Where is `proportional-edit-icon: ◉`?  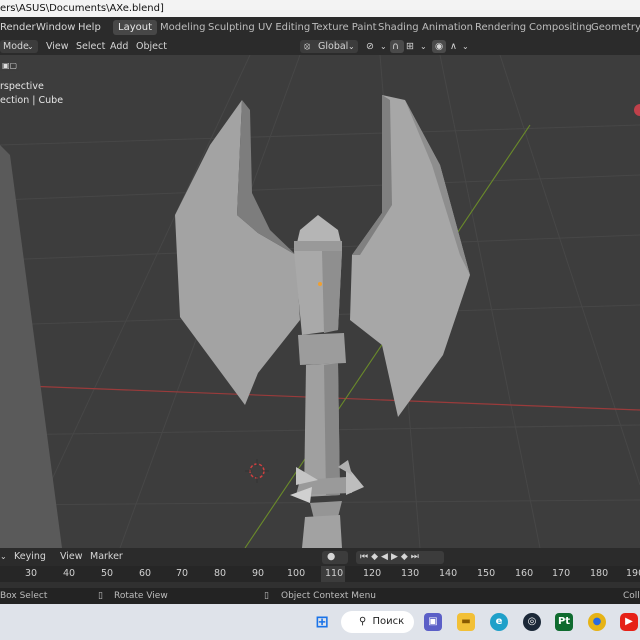
proportional-edit-icon: ◉ is located at coordinates (439, 46).